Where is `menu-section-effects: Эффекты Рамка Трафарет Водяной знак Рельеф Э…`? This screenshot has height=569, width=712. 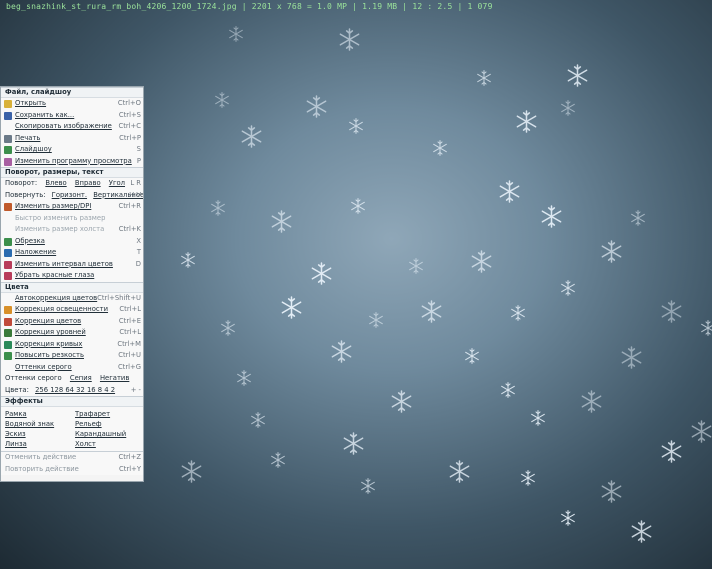
menu-section-effects: Эффекты Рамка Трафарет Водяной знак Рельеф Э… is located at coordinates (72, 423).